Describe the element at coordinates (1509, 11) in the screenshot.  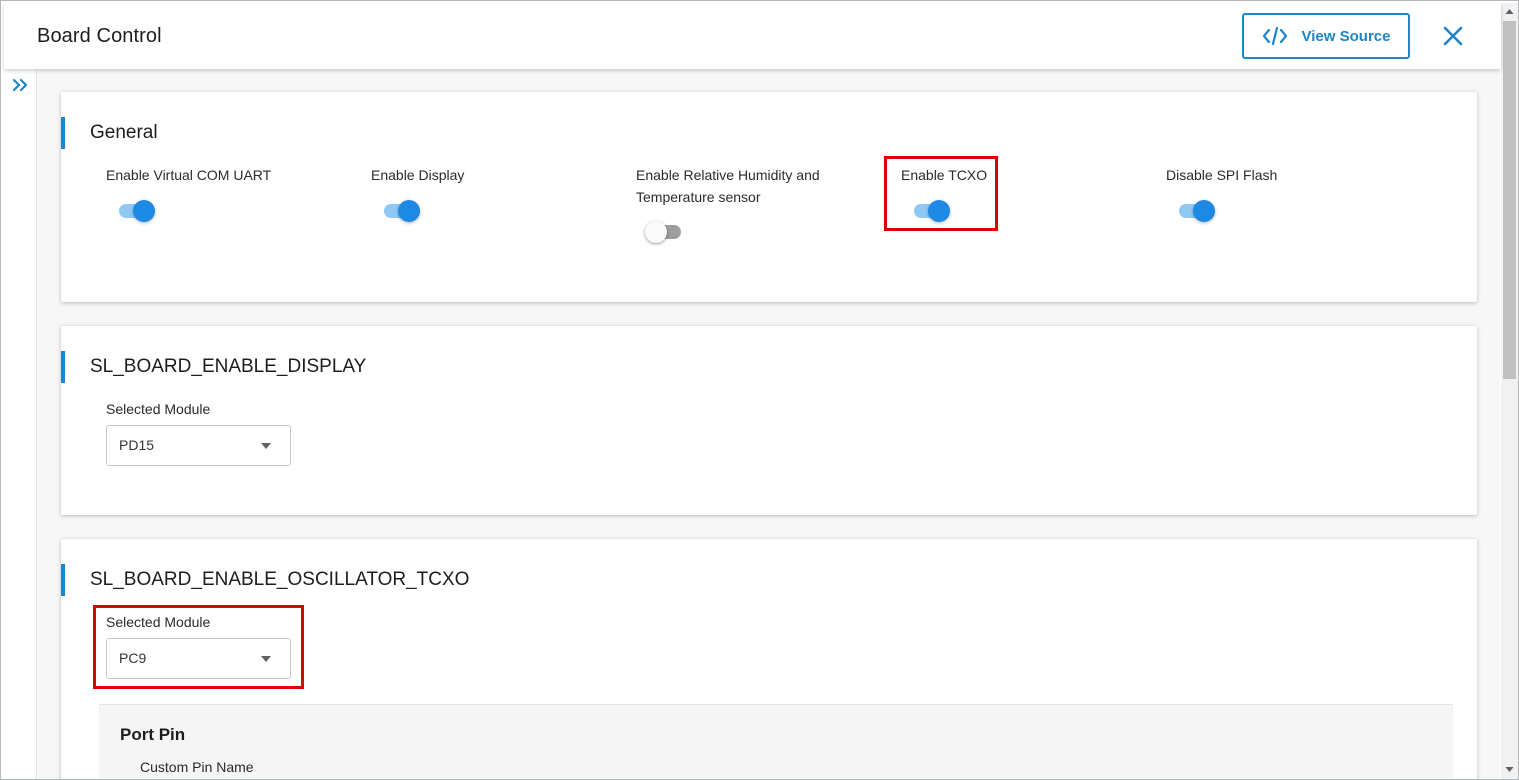
I see `scroll-up-arrow-icon` at that location.